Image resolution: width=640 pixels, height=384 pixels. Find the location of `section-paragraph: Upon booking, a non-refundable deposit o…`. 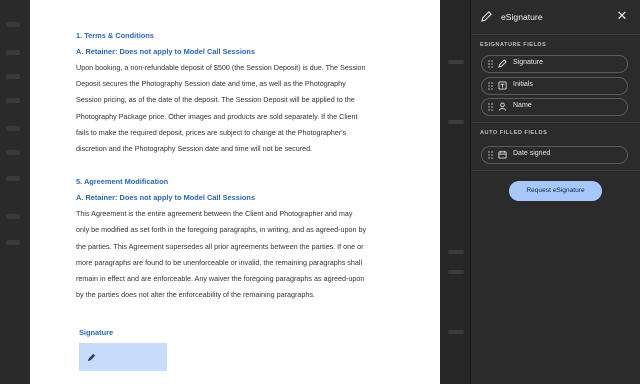

section-paragraph: Upon booking, a non-refundable deposit o… is located at coordinates (246, 108).